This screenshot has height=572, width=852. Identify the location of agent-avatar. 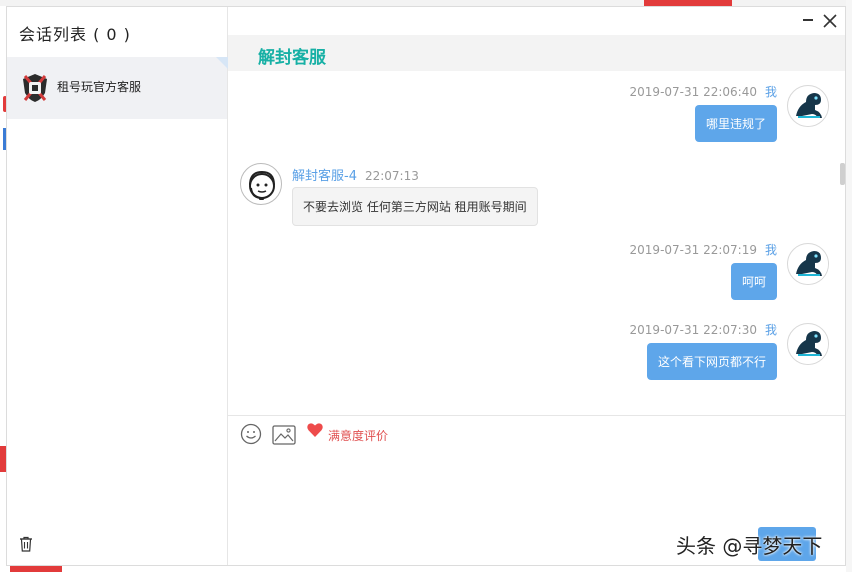
(261, 184).